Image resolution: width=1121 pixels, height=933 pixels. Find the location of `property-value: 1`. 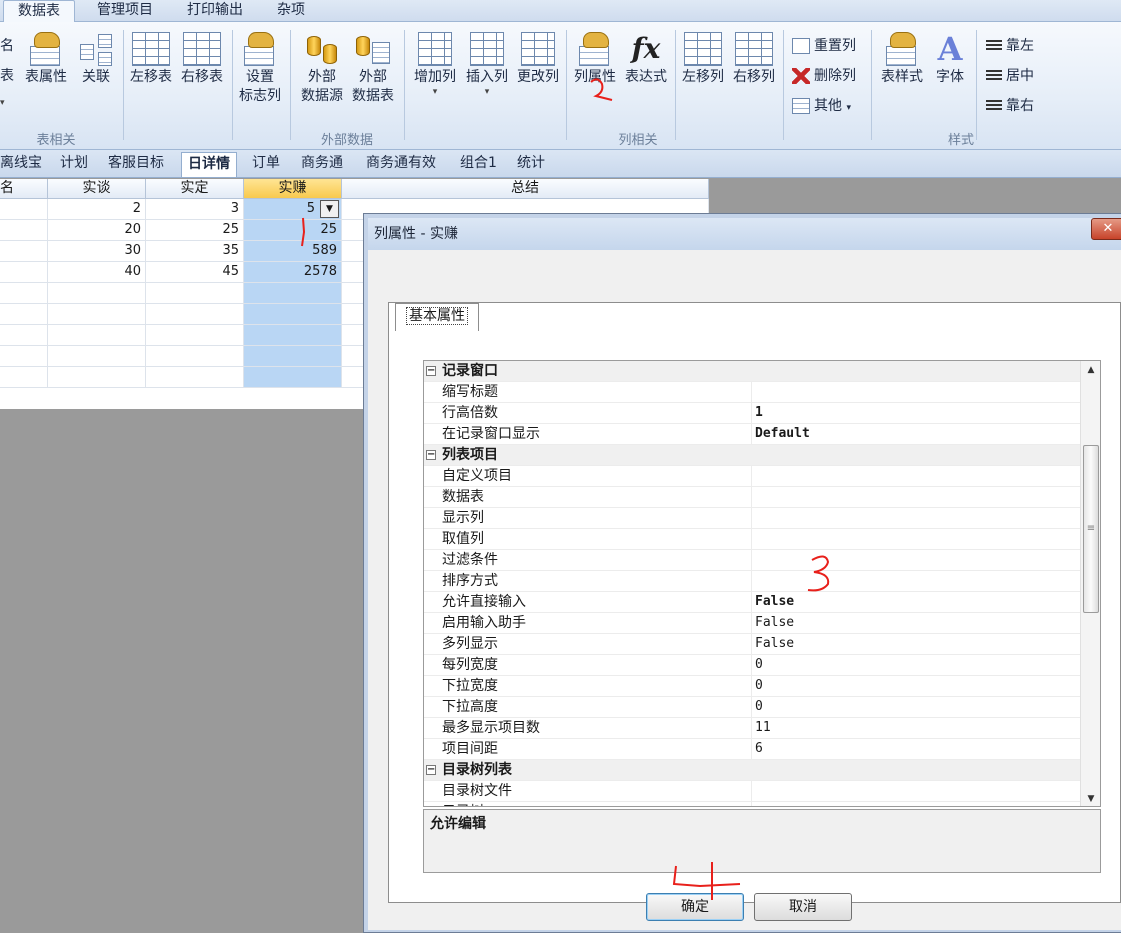

property-value: 1 is located at coordinates (759, 413).